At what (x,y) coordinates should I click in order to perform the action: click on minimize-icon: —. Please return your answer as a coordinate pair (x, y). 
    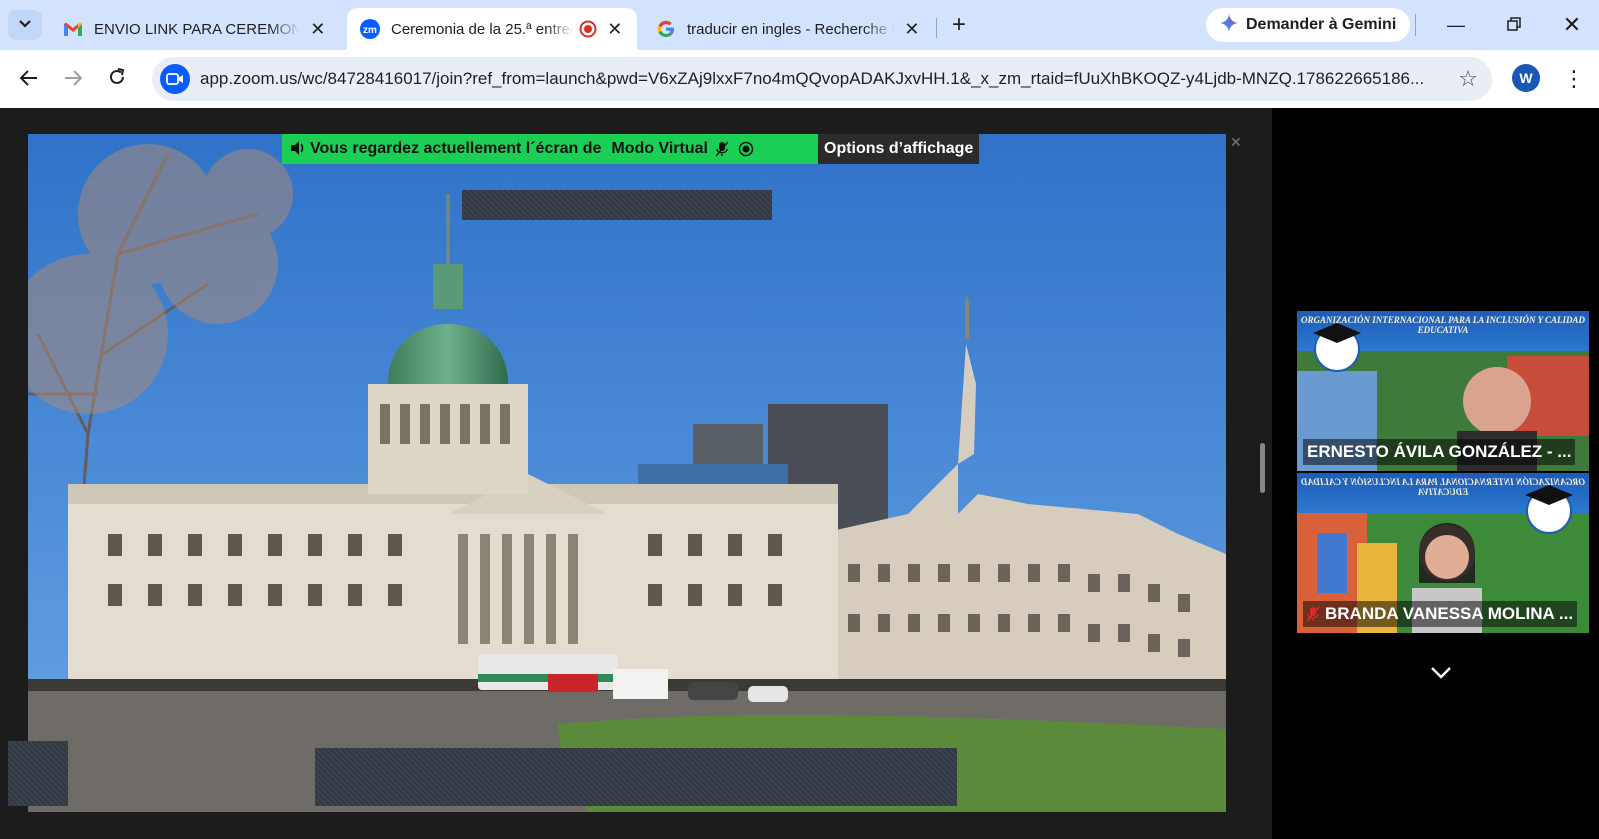
    Looking at the image, I should click on (1456, 24).